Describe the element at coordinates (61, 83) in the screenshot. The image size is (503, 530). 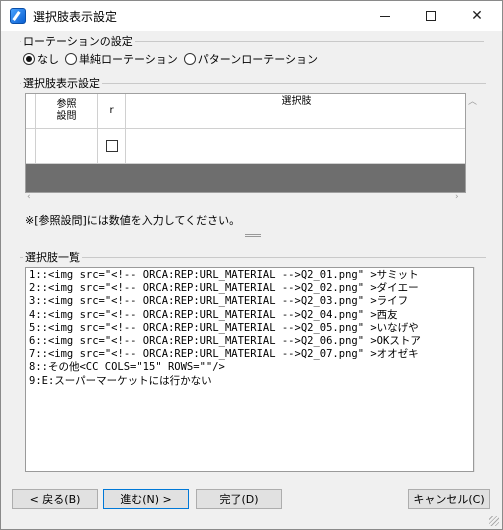
I see `choice-display-group-label: 選択肢表示設定` at that location.